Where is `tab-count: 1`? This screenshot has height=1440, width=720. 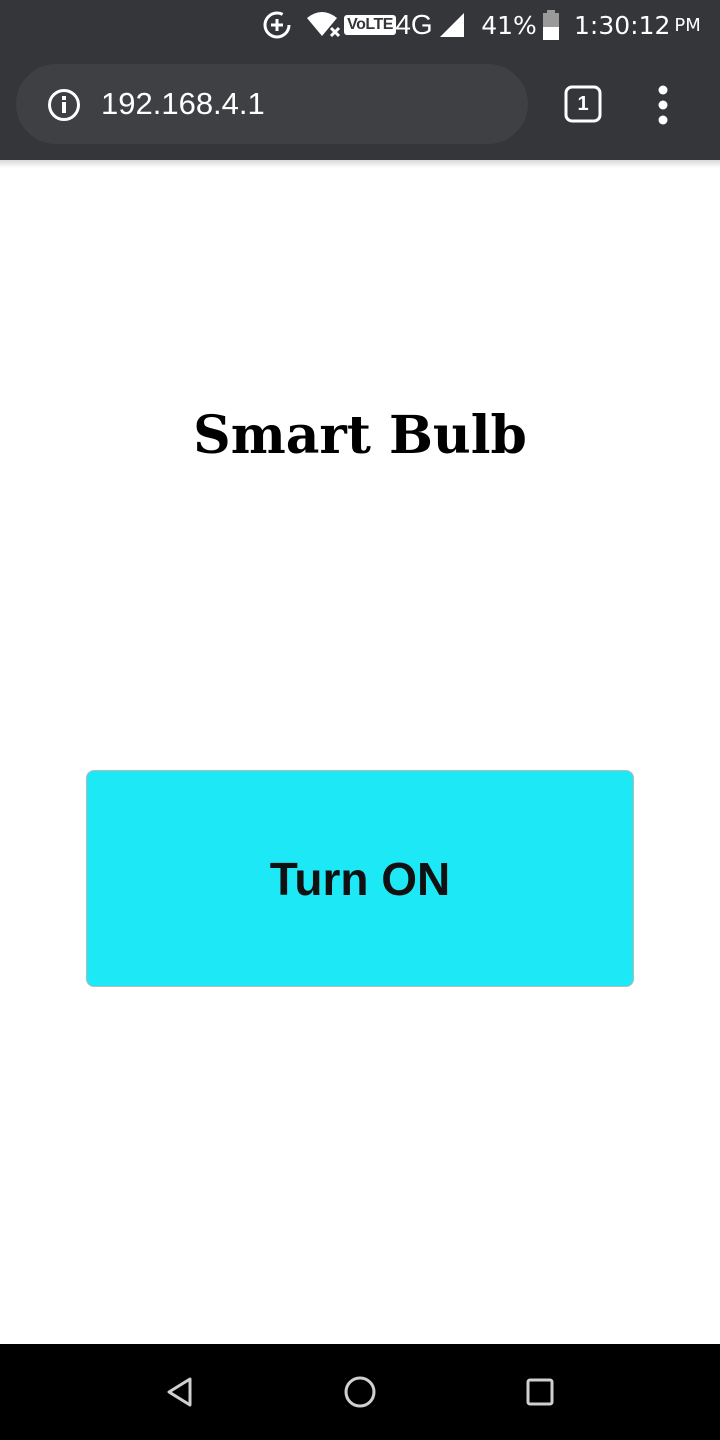
tab-count: 1 is located at coordinates (583, 104).